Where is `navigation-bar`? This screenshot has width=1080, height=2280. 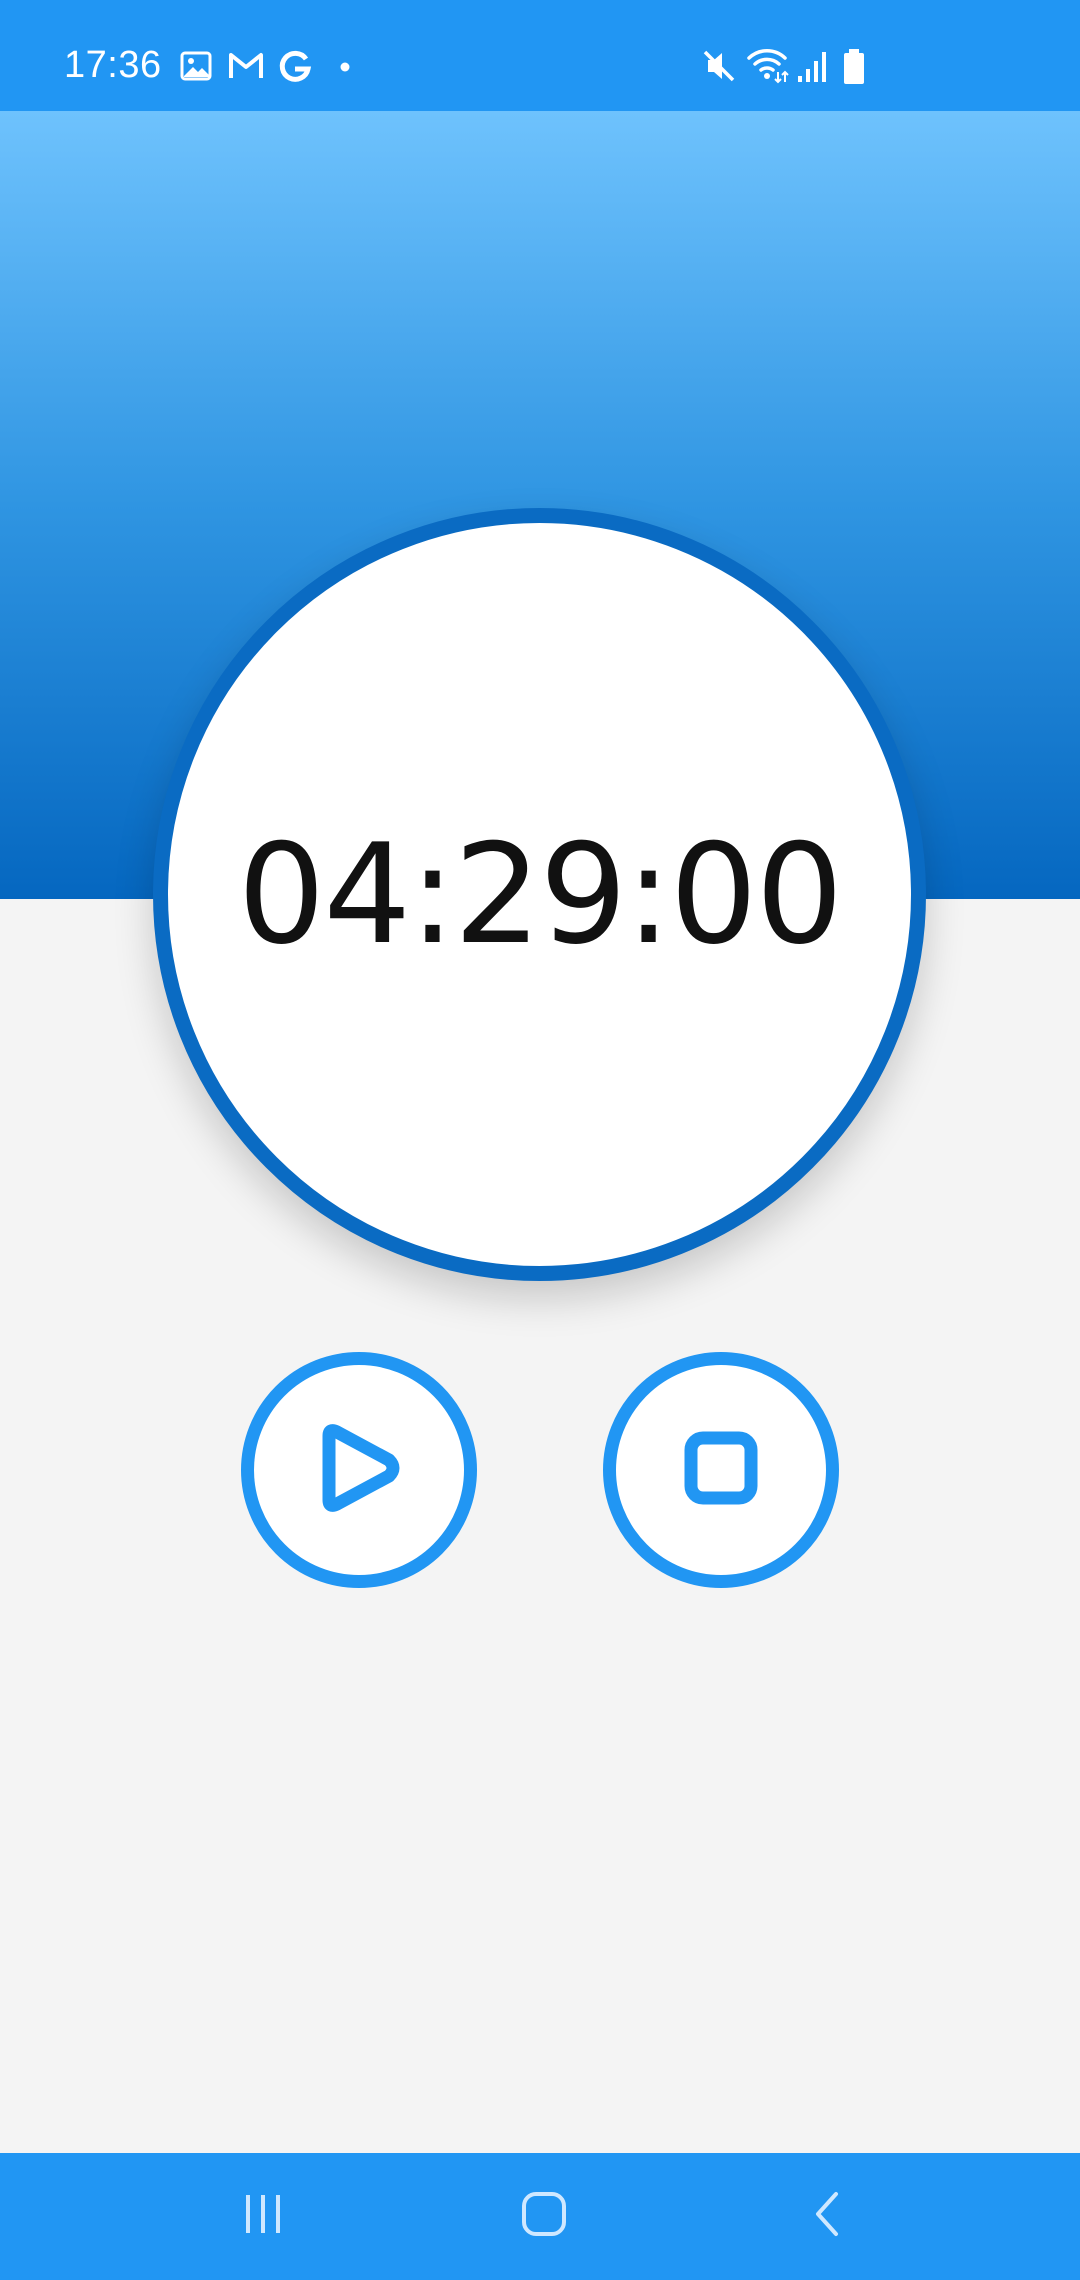 navigation-bar is located at coordinates (540, 2216).